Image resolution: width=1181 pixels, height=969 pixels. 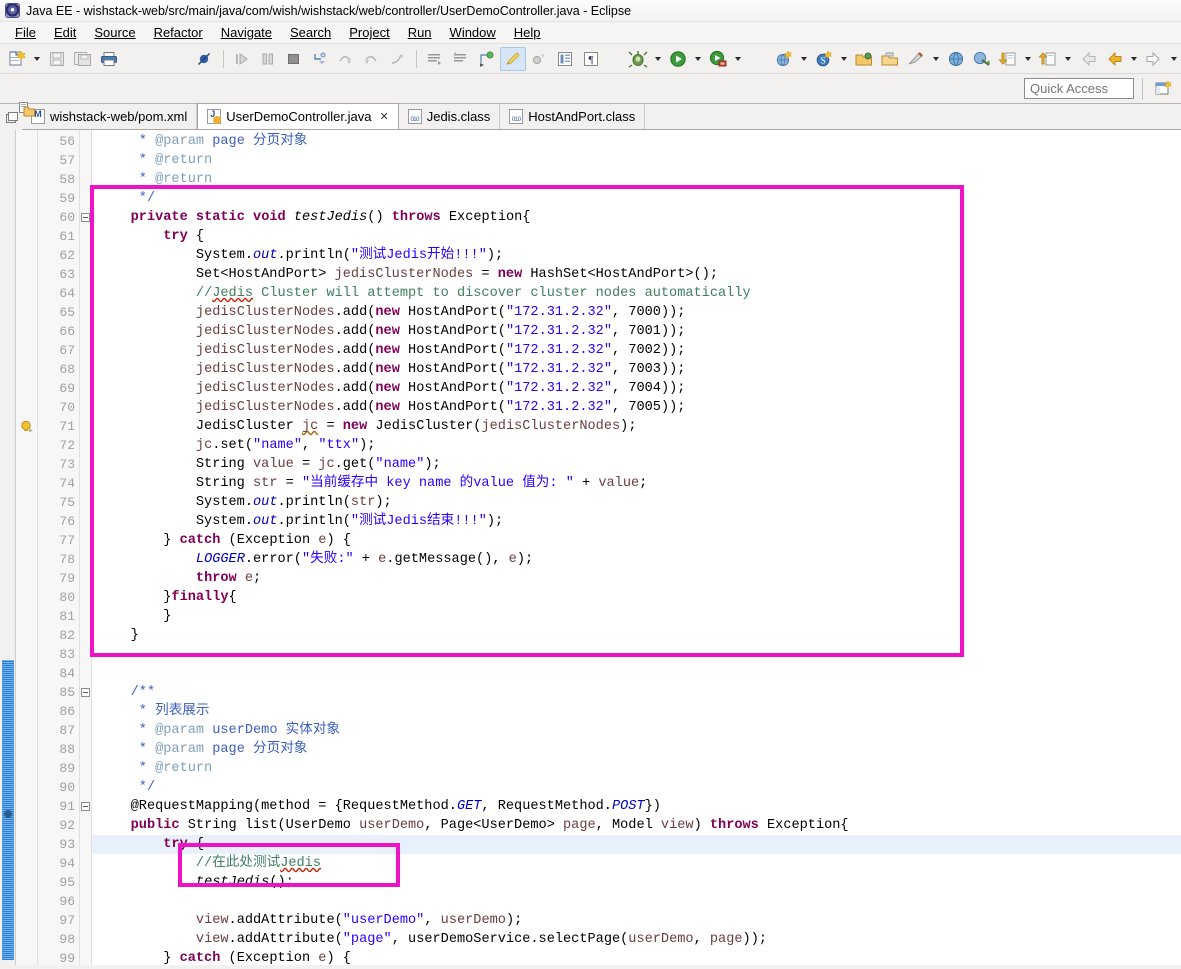 What do you see at coordinates (636, 882) in the screenshot?
I see `code-line: testJedis();` at bounding box center [636, 882].